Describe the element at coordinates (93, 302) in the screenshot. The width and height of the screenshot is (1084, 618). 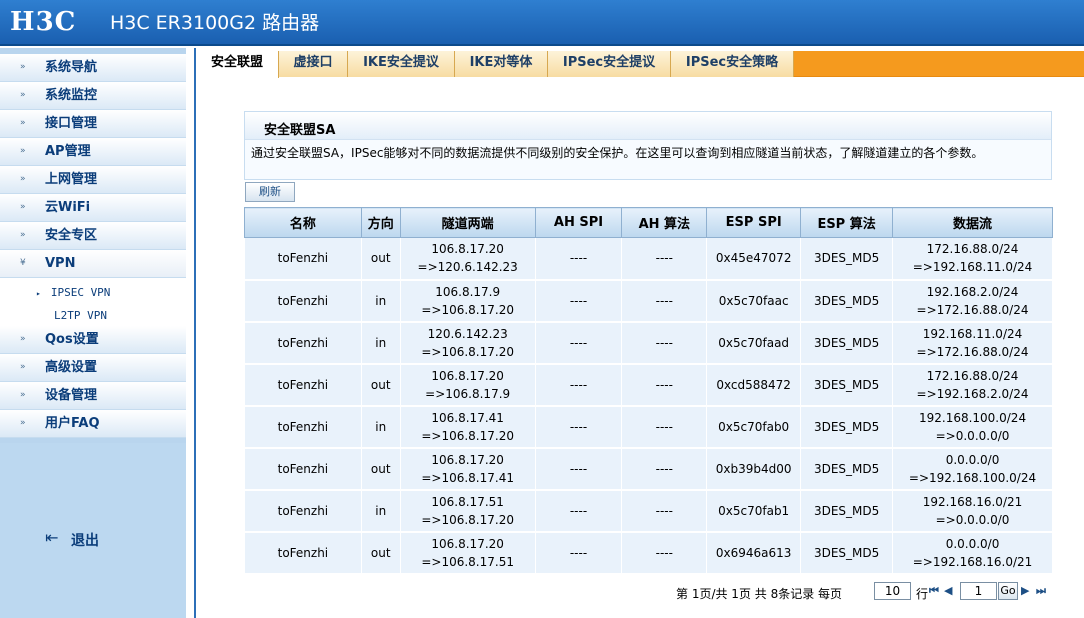
I see `vpn-submenu: ▸ IPSEC VPN L2TP VPN` at that location.